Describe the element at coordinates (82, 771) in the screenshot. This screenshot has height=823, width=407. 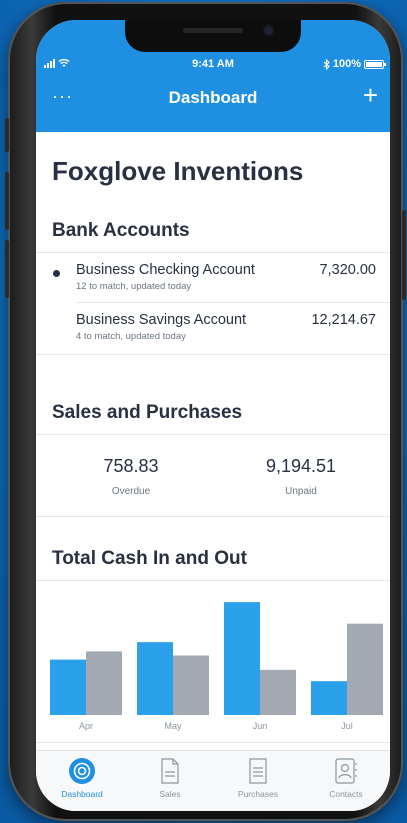
I see `dashboard-icon` at that location.